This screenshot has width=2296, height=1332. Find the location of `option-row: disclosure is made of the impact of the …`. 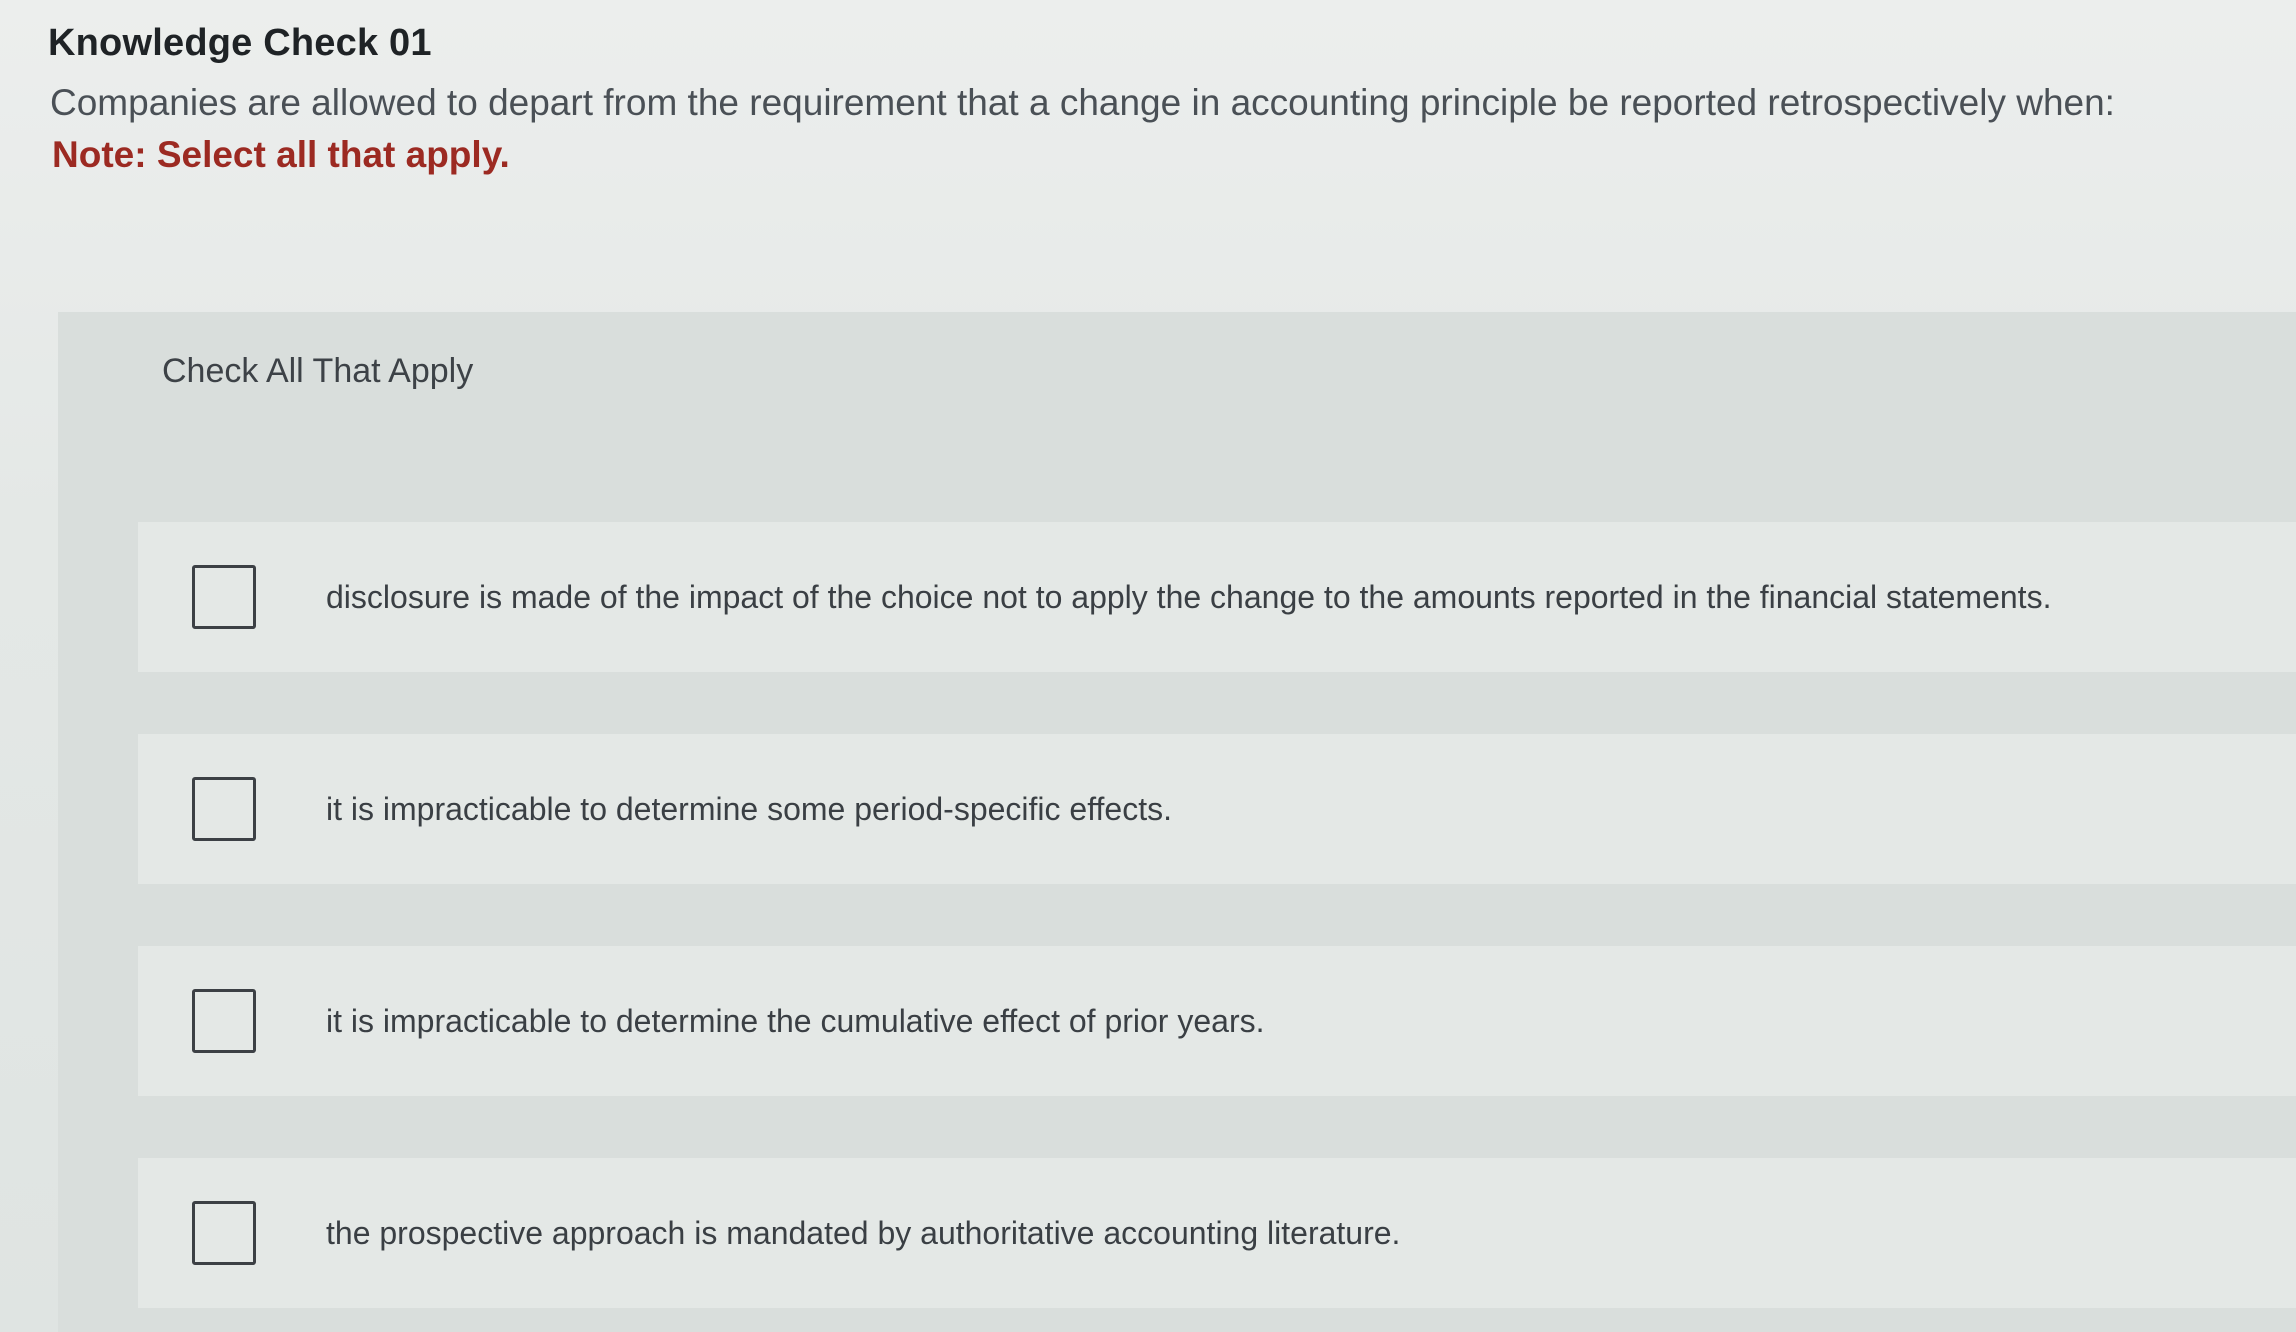

option-row: disclosure is made of the impact of the … is located at coordinates (1217, 597).